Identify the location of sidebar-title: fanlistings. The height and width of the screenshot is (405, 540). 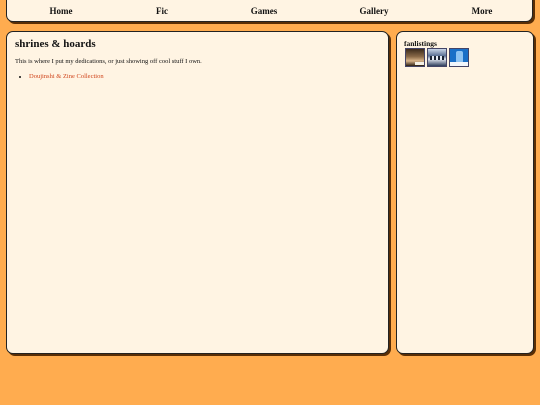
(420, 43).